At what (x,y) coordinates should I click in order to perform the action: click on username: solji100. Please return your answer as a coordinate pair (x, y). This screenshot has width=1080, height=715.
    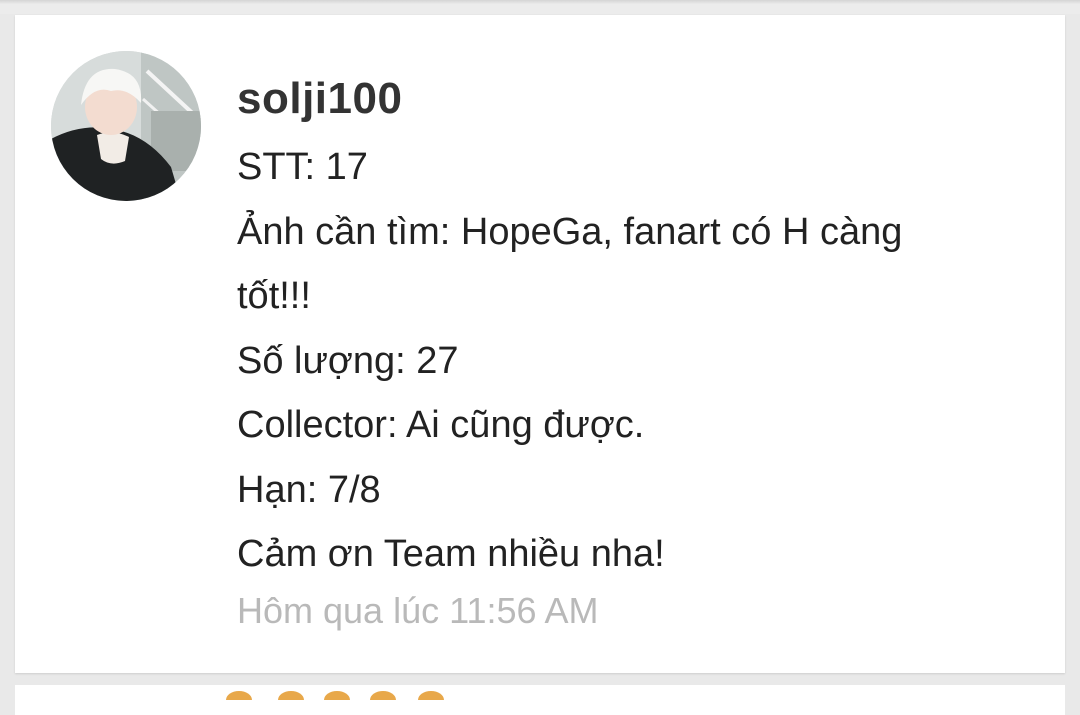
    Looking at the image, I should click on (637, 99).